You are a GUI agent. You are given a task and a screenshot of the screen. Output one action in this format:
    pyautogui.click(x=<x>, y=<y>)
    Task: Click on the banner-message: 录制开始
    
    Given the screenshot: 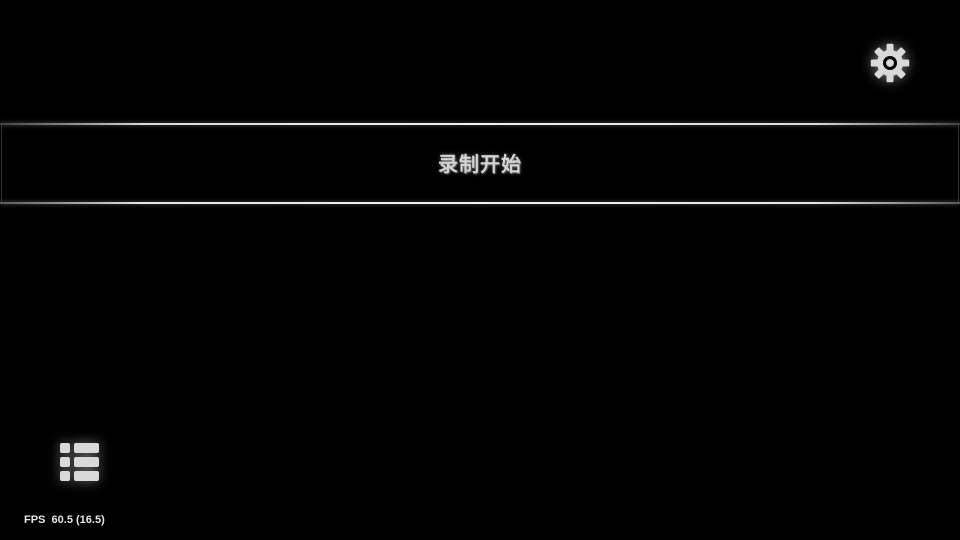 What is the action you would take?
    pyautogui.click(x=480, y=164)
    